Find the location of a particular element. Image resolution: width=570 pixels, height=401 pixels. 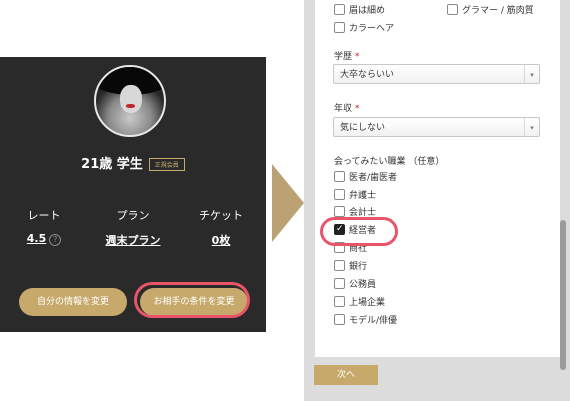

profile-name-row: 21歳 学生 正規会員 is located at coordinates (133, 162).